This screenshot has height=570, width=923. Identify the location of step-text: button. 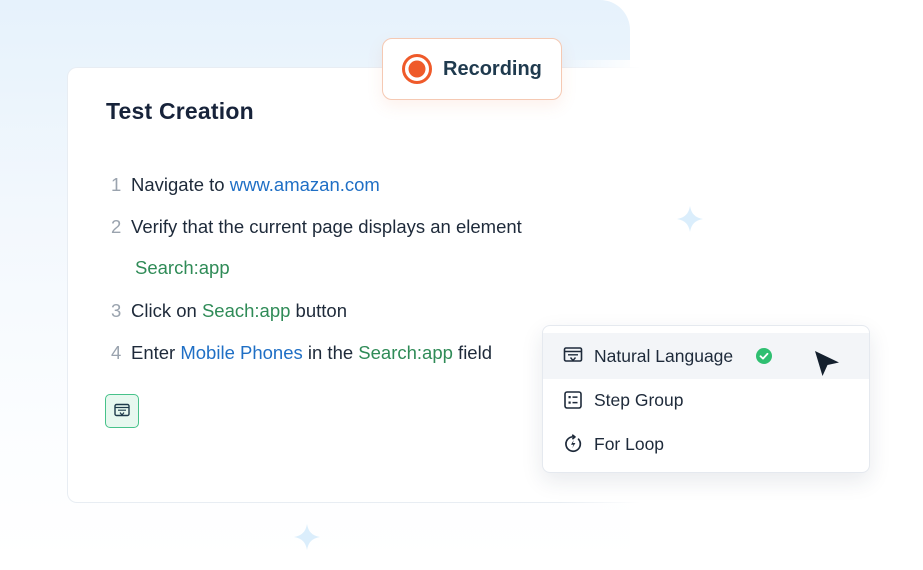
(318, 310).